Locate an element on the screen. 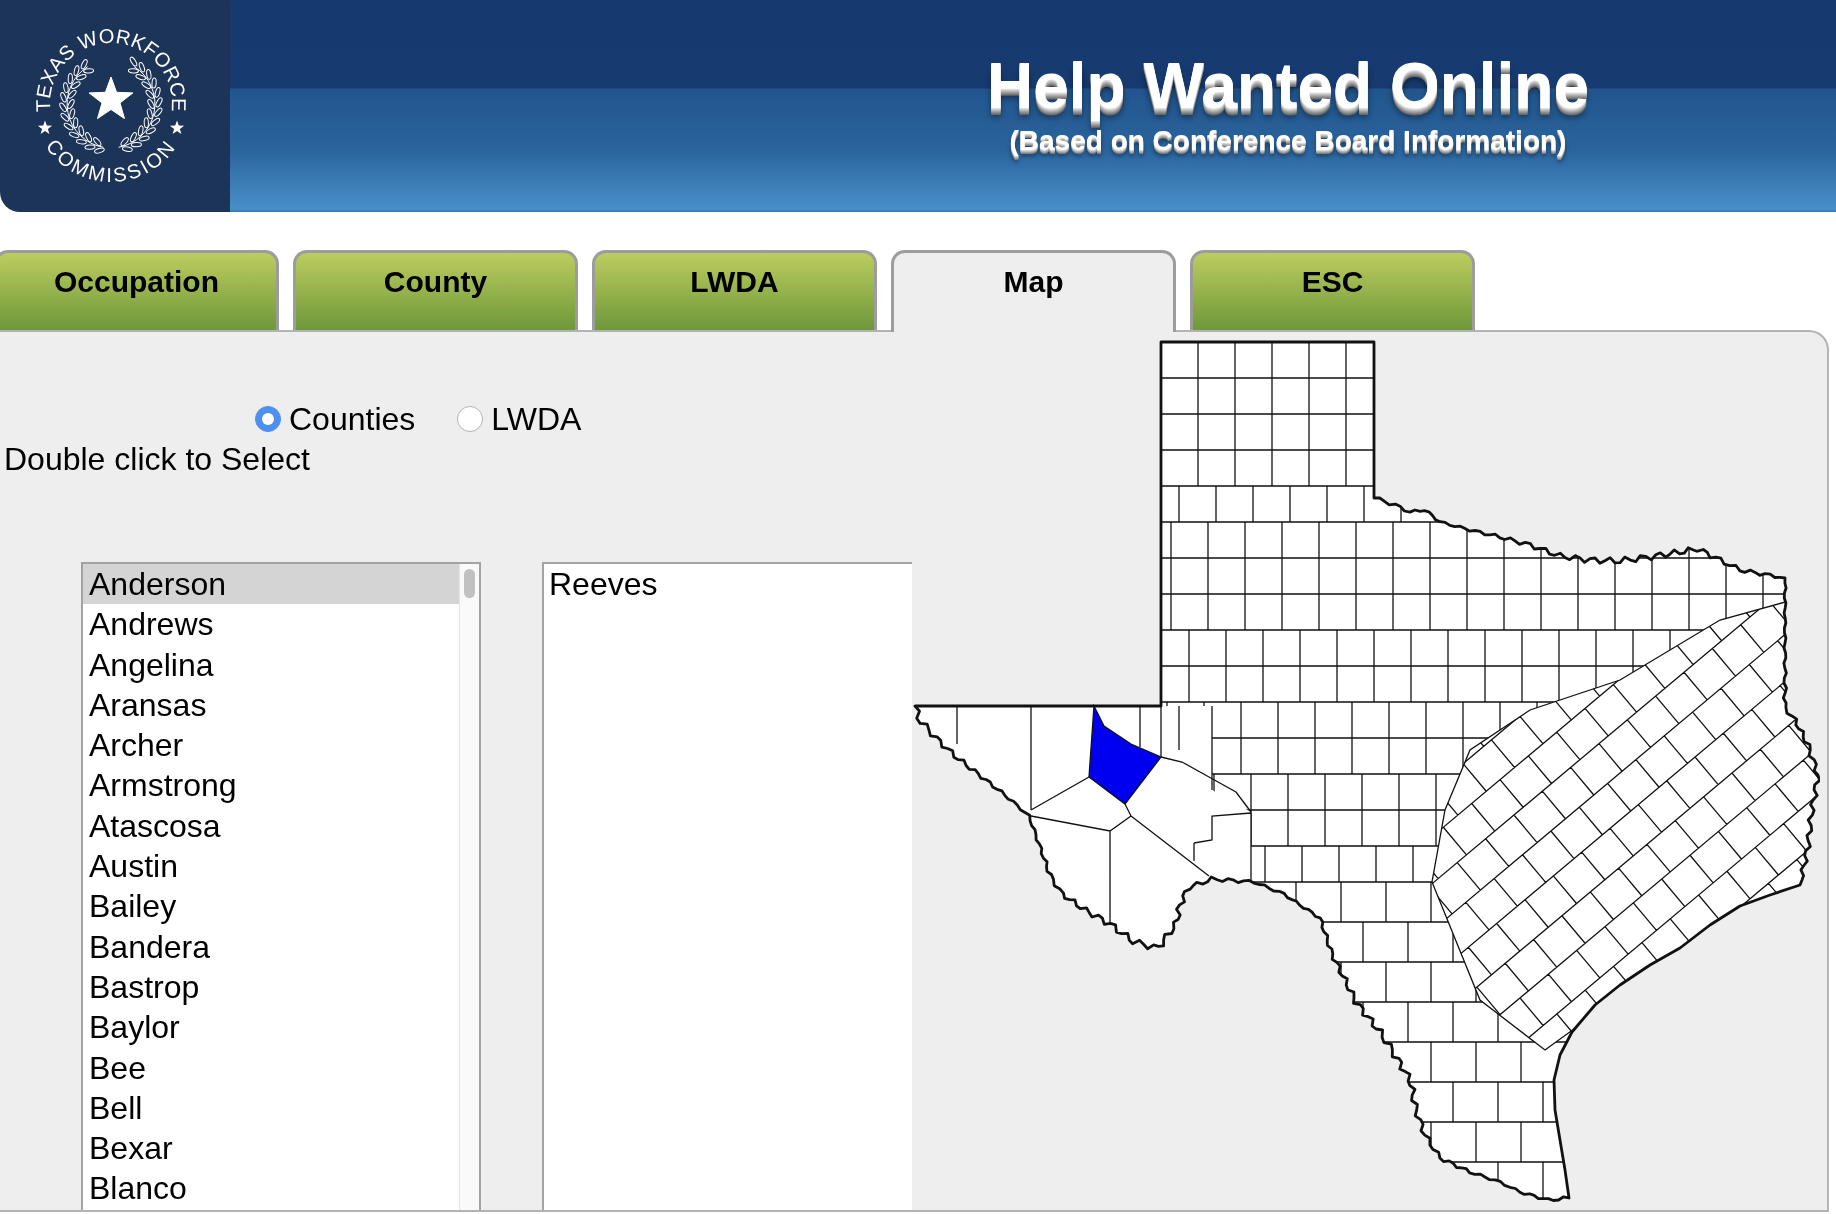  radio-label: LWDA is located at coordinates (536, 419).